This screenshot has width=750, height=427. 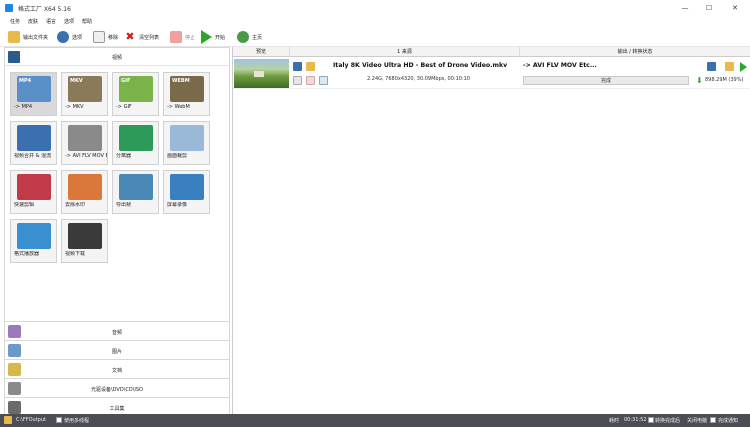 What do you see at coordinates (743, 67) in the screenshot?
I see `play-output-icon` at bounding box center [743, 67].